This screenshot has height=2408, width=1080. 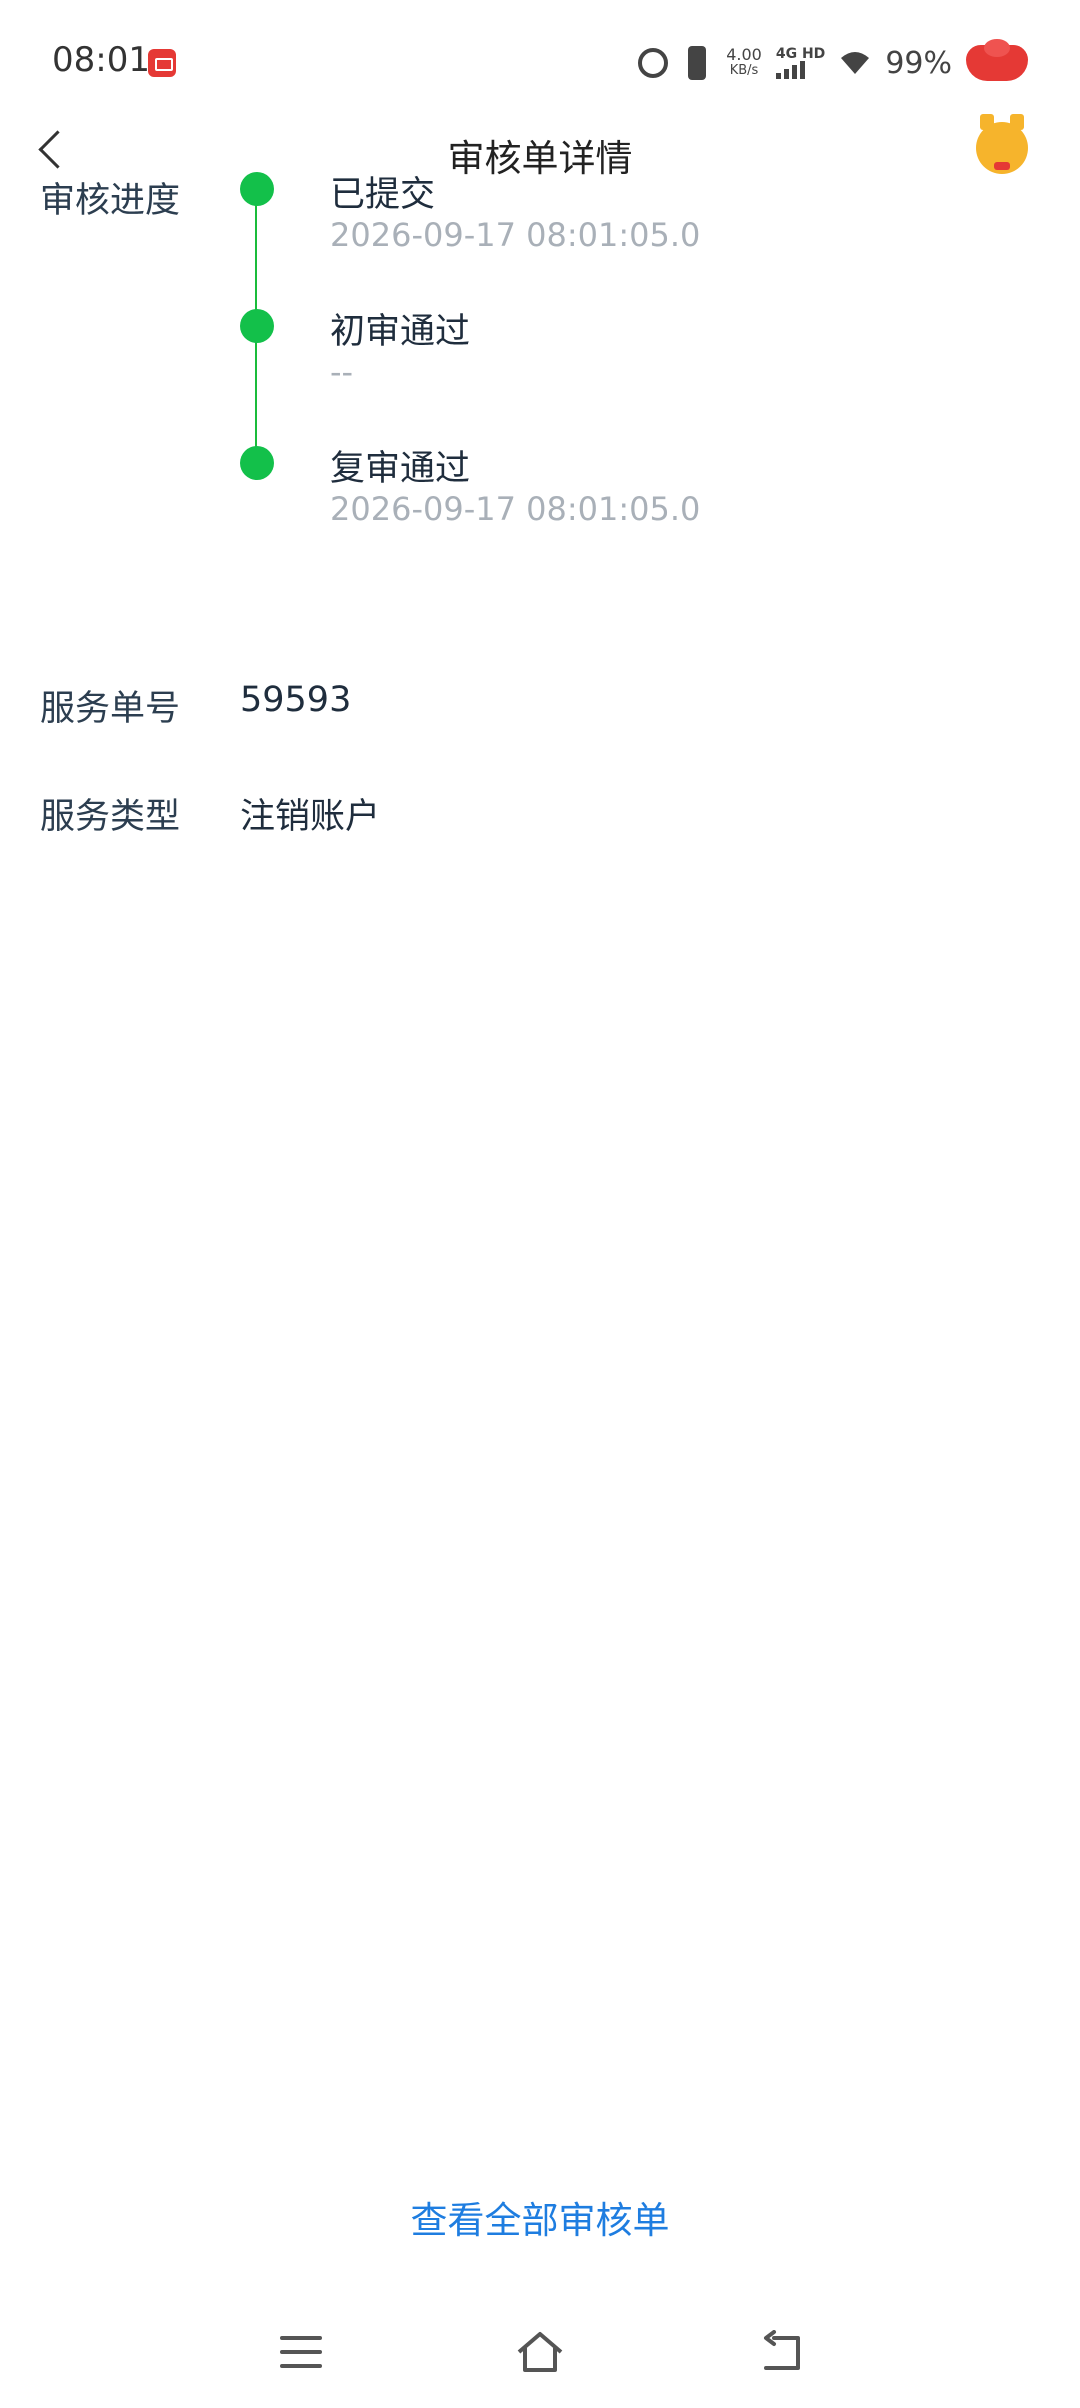 What do you see at coordinates (653, 63) in the screenshot?
I see `alarm-icon` at bounding box center [653, 63].